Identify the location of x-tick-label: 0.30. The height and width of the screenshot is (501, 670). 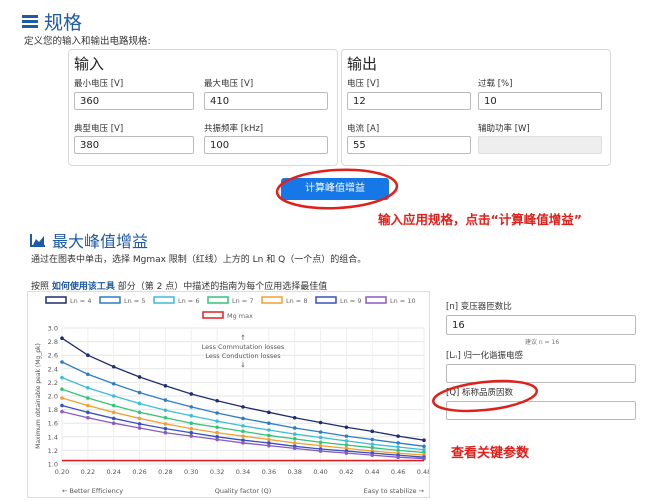
(191, 472).